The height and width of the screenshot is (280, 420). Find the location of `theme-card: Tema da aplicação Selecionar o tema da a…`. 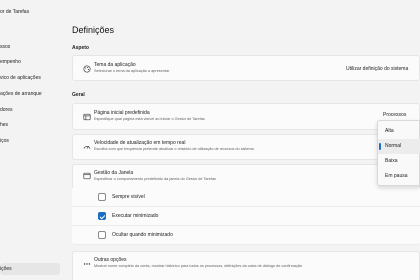

theme-card: Tema da aplicação Selecionar o tema da a… is located at coordinates (246, 68).